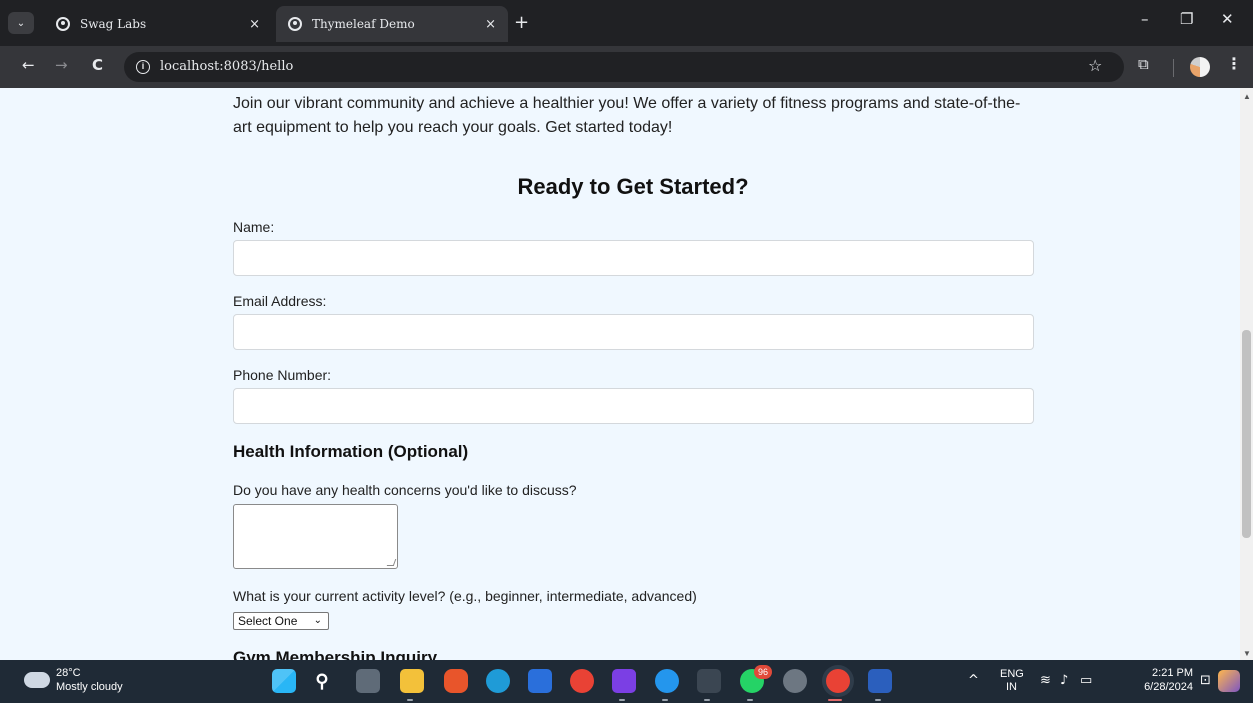 The width and height of the screenshot is (1253, 703). I want to click on minimize-icon: –, so click(1145, 19).